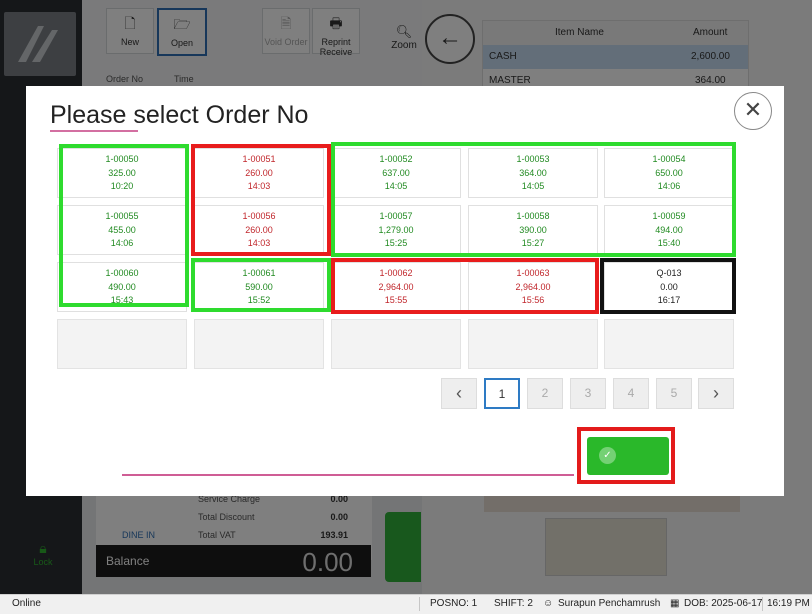 Image resolution: width=812 pixels, height=614 pixels. I want to click on title-underline, so click(94, 131).